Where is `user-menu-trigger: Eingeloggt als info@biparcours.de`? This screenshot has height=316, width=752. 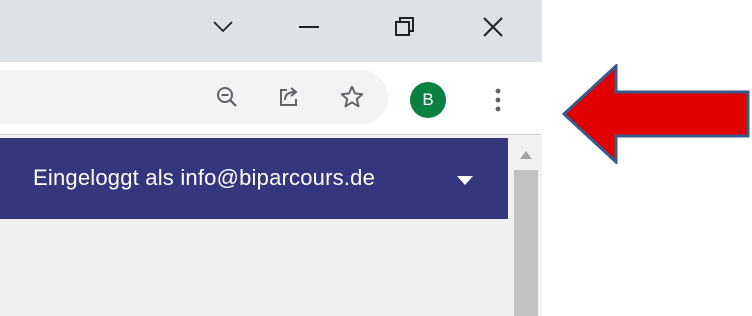 user-menu-trigger: Eingeloggt als info@biparcours.de is located at coordinates (204, 178).